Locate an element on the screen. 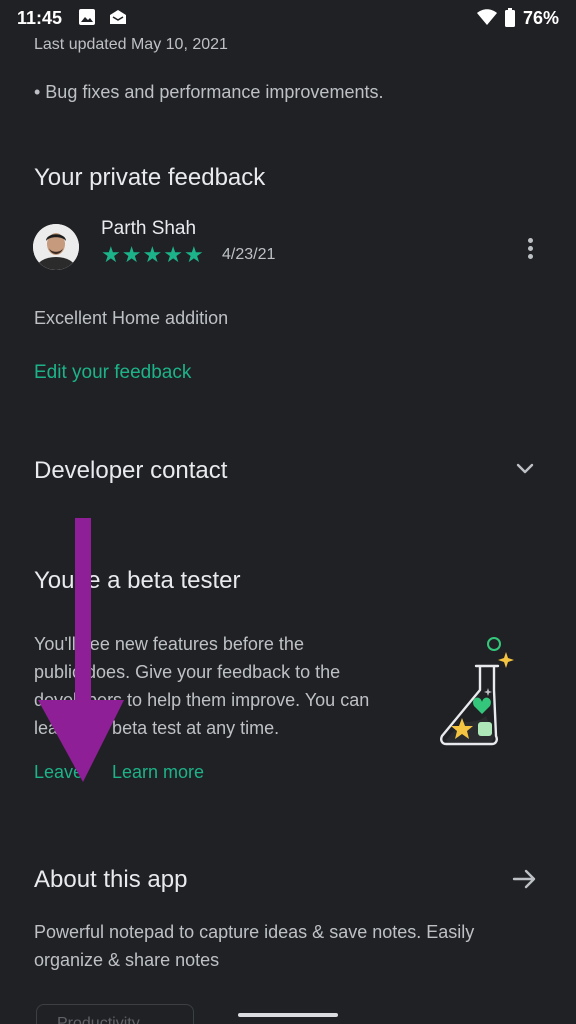 This screenshot has height=1024, width=576. home-indicator is located at coordinates (288, 1015).